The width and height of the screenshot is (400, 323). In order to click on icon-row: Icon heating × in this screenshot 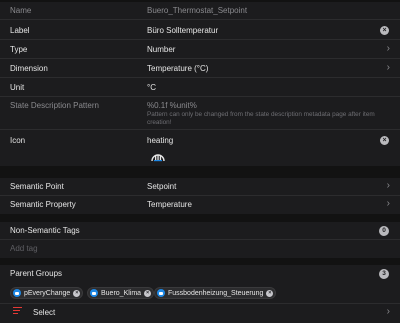, I will do `click(200, 149)`.